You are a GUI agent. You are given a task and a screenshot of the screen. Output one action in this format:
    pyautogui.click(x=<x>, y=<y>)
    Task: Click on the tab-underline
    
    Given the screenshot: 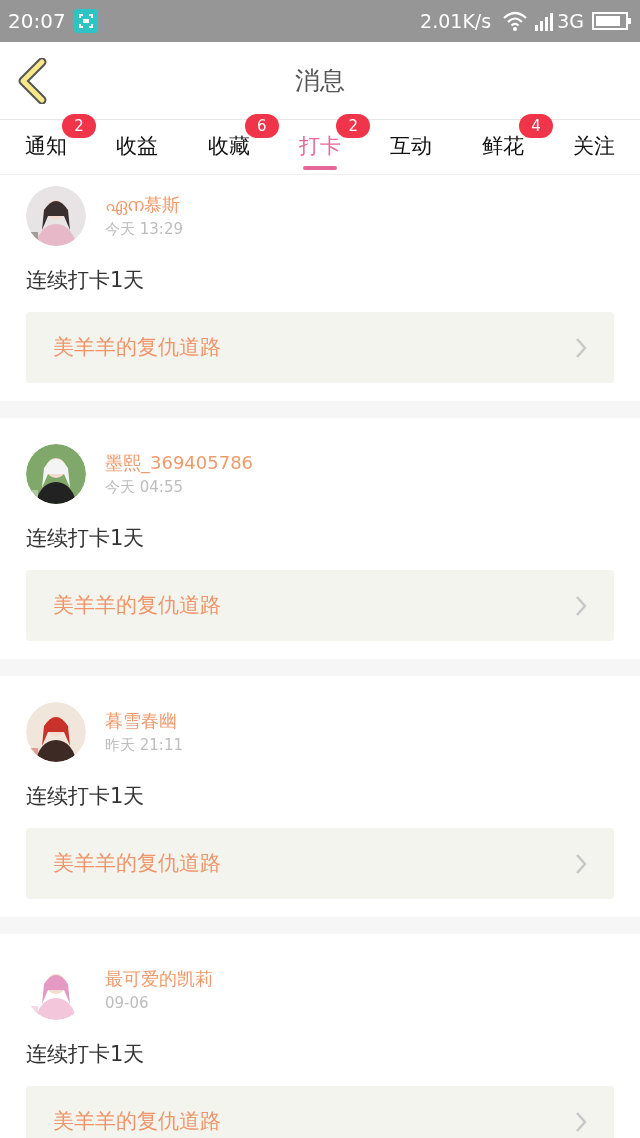 What is the action you would take?
    pyautogui.click(x=319, y=168)
    